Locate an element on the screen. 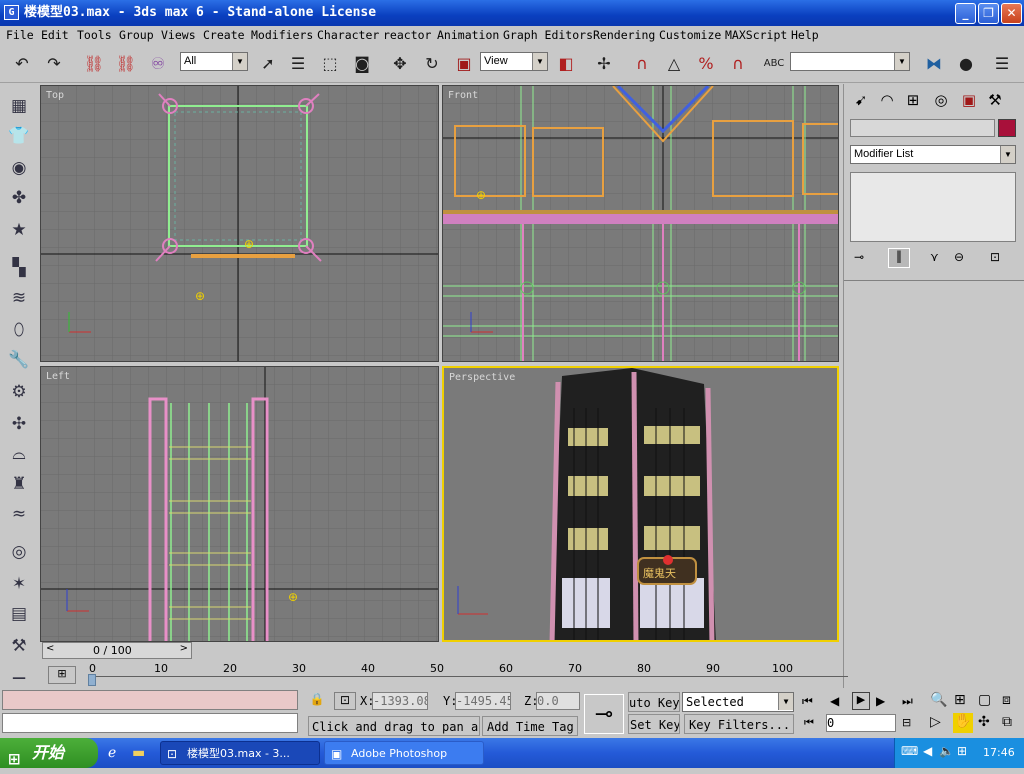 The width and height of the screenshot is (1024, 774). arc-rotate-icon: ✣ is located at coordinates (984, 722).